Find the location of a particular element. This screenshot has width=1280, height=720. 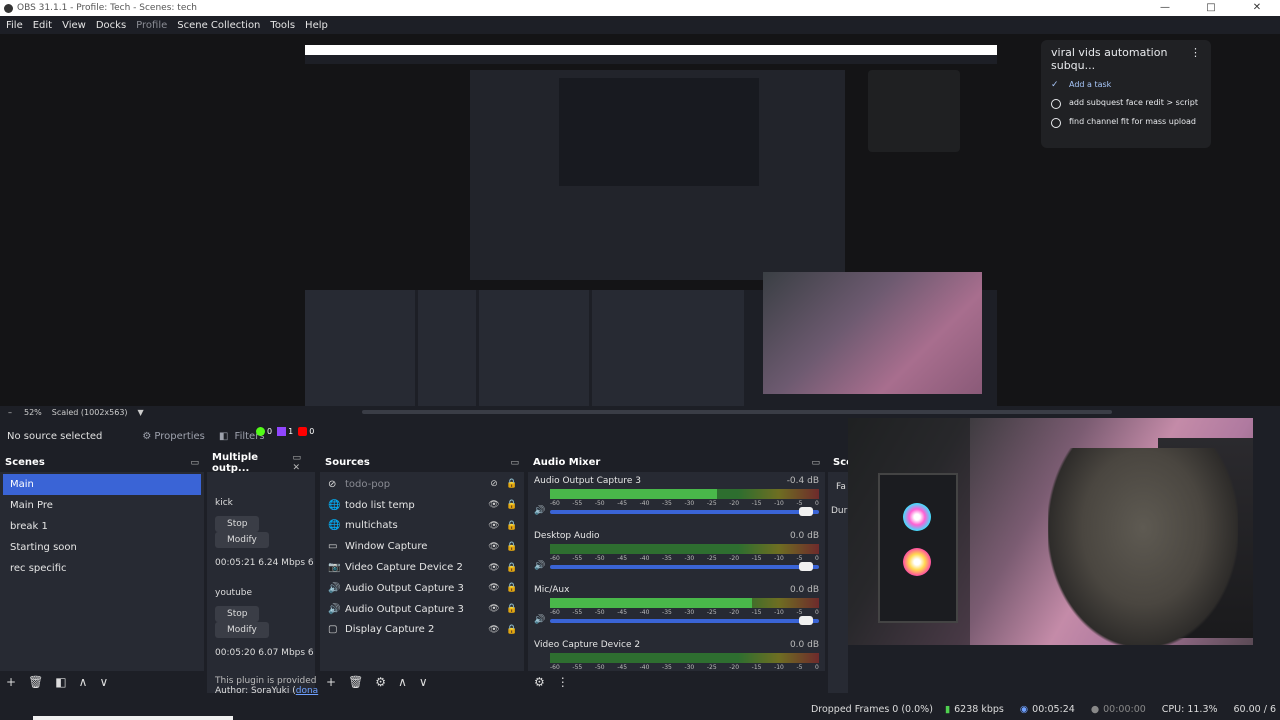

menu-scene-collection: Scene Collection is located at coordinates (218, 25).